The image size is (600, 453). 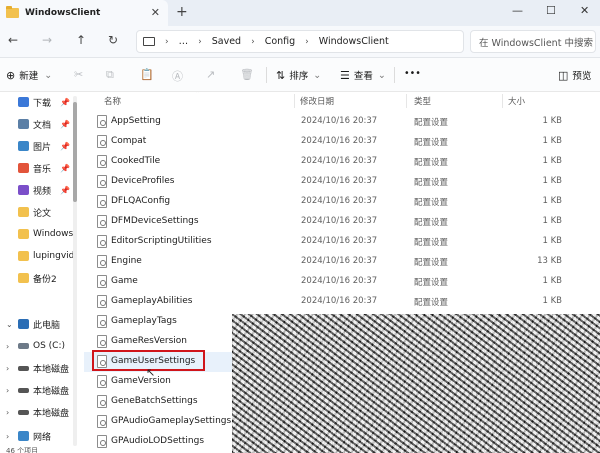 I want to click on delete-button: 🗑, so click(x=249, y=74).